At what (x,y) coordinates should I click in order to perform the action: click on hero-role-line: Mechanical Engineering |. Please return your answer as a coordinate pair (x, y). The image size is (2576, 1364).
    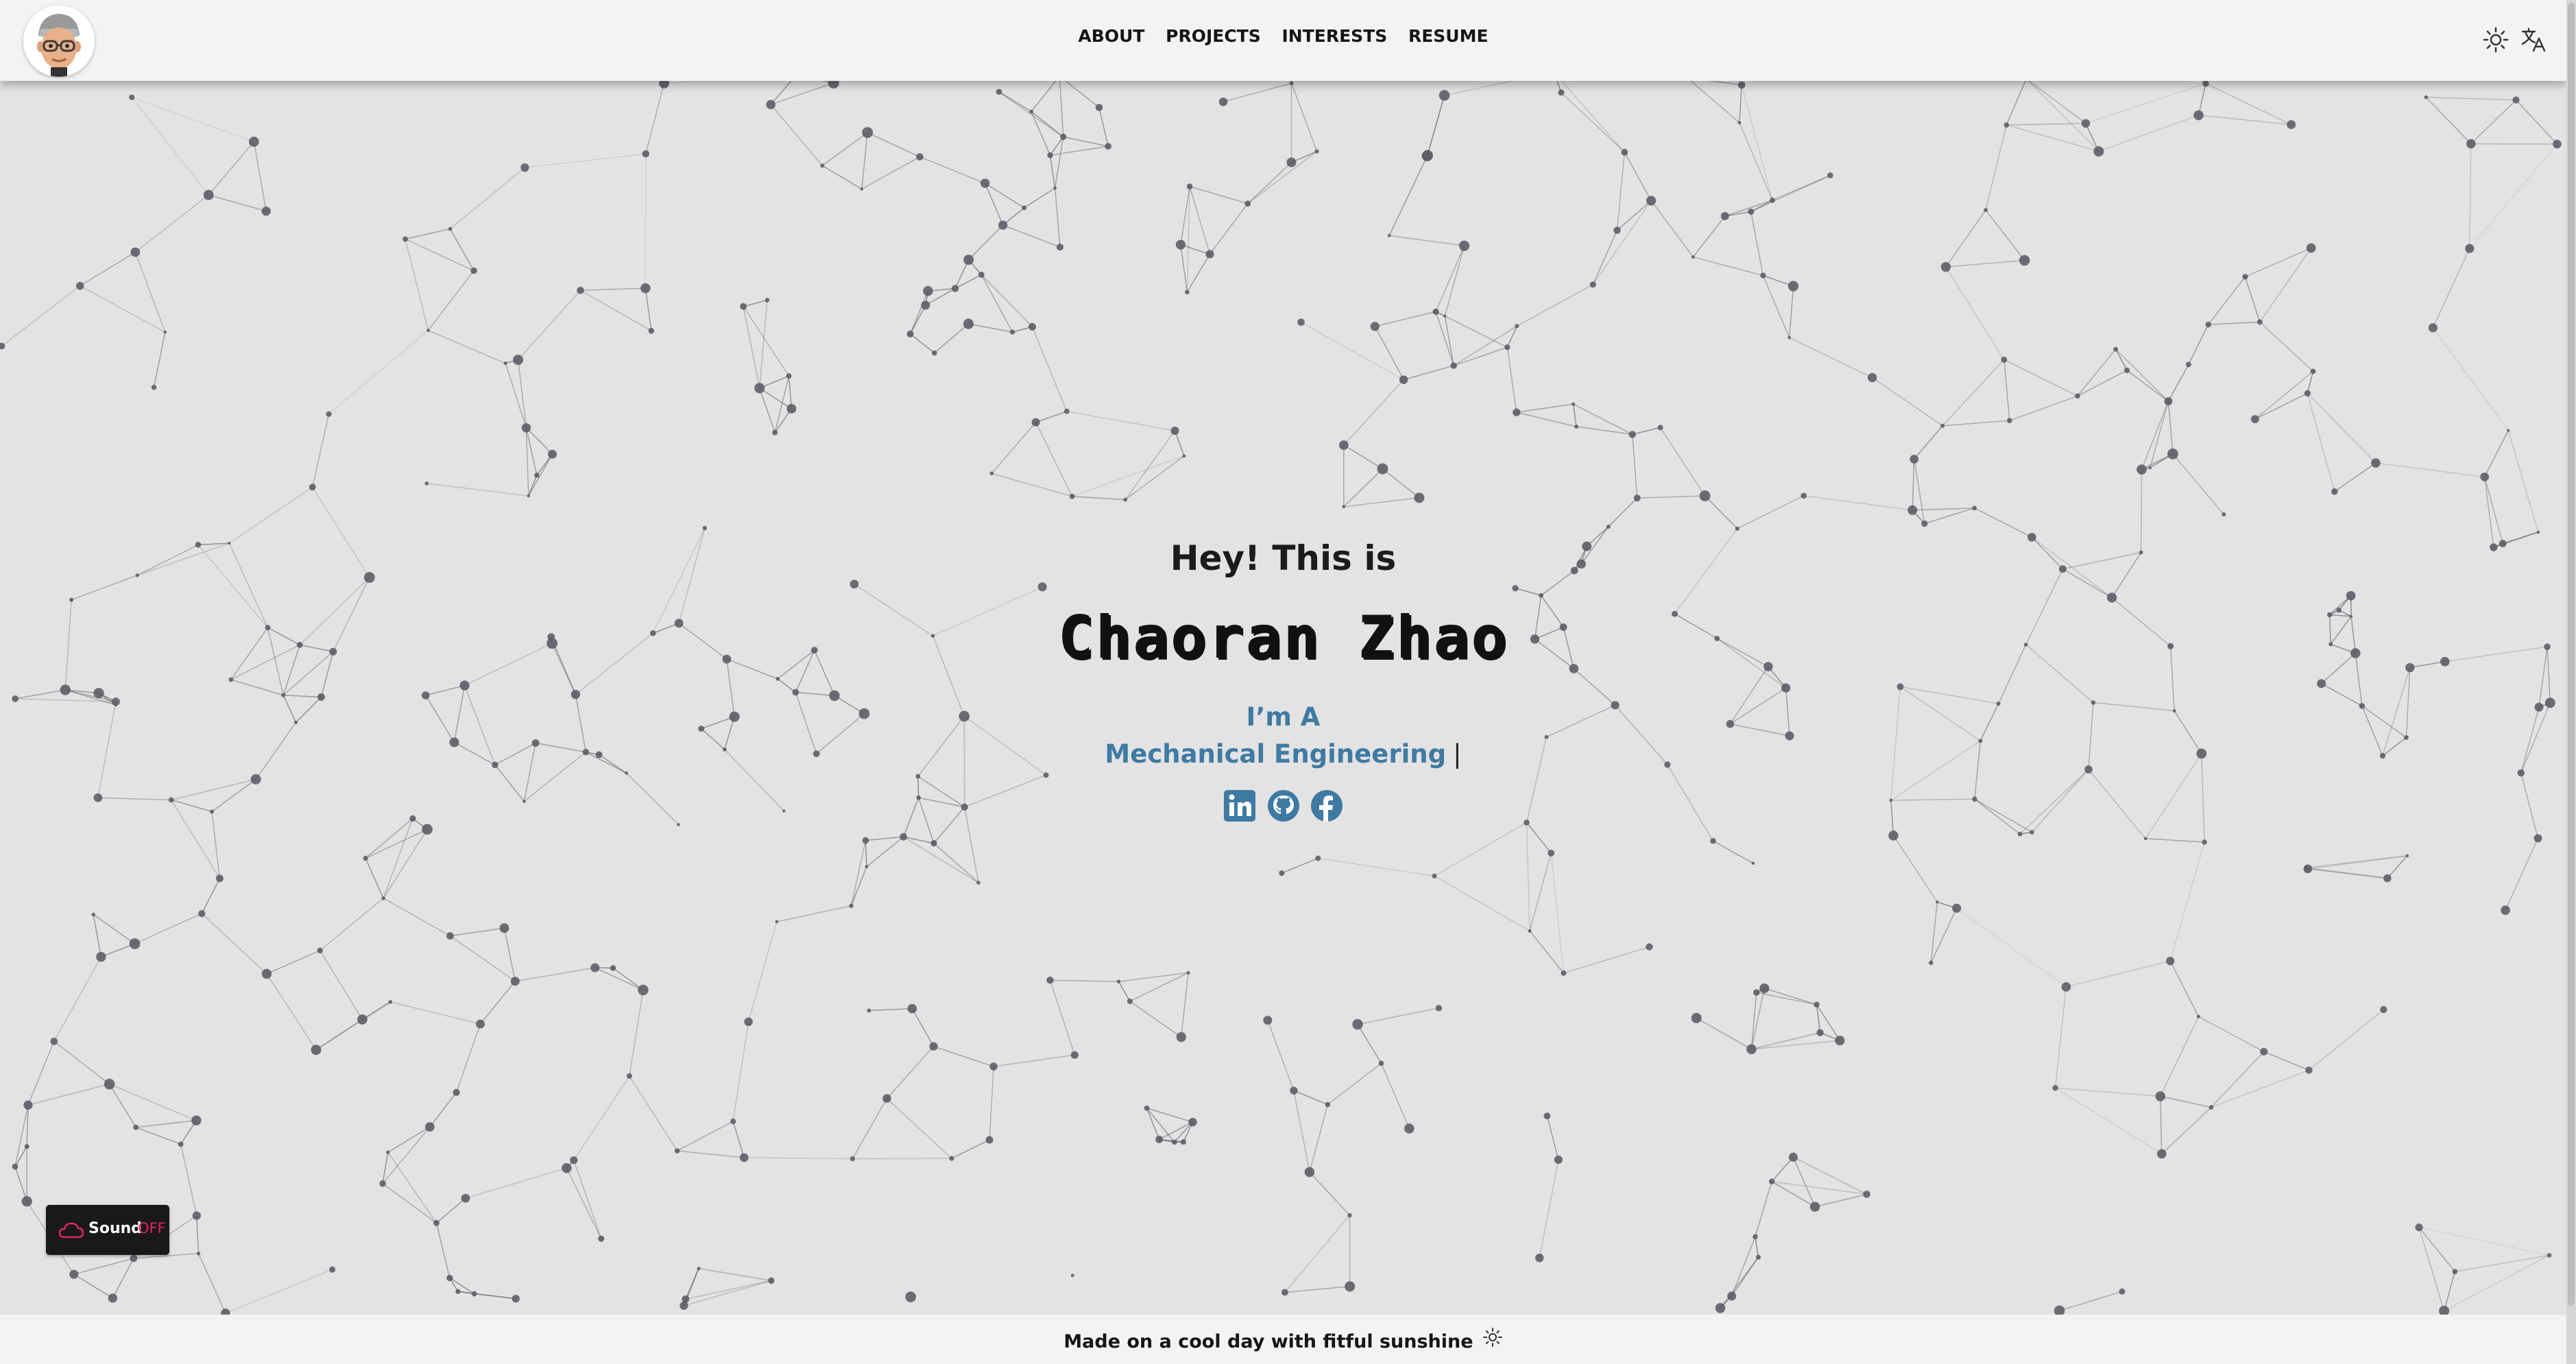
    Looking at the image, I should click on (1283, 754).